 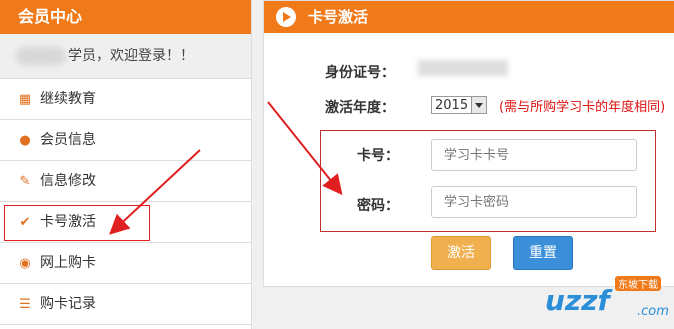 What do you see at coordinates (577, 300) in the screenshot?
I see `watermark-text: uzzf` at bounding box center [577, 300].